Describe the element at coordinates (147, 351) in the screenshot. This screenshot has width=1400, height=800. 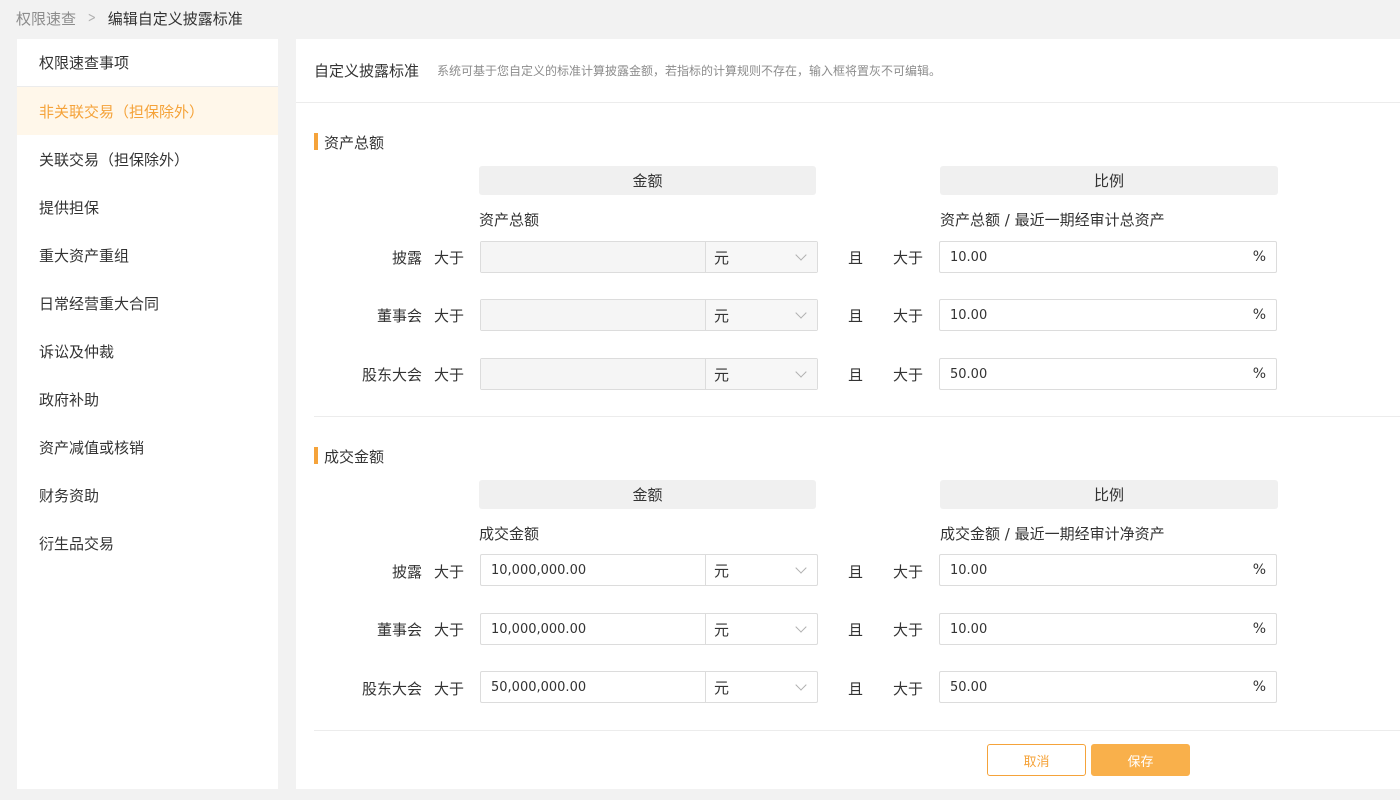
I see `sidebar-item-litigation: 诉讼及仲裁` at that location.